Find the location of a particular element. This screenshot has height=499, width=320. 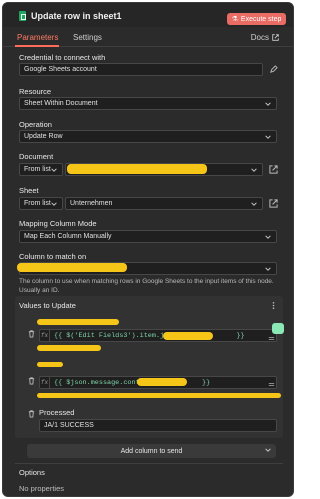

active-tab-indicator is located at coordinates (37, 46).